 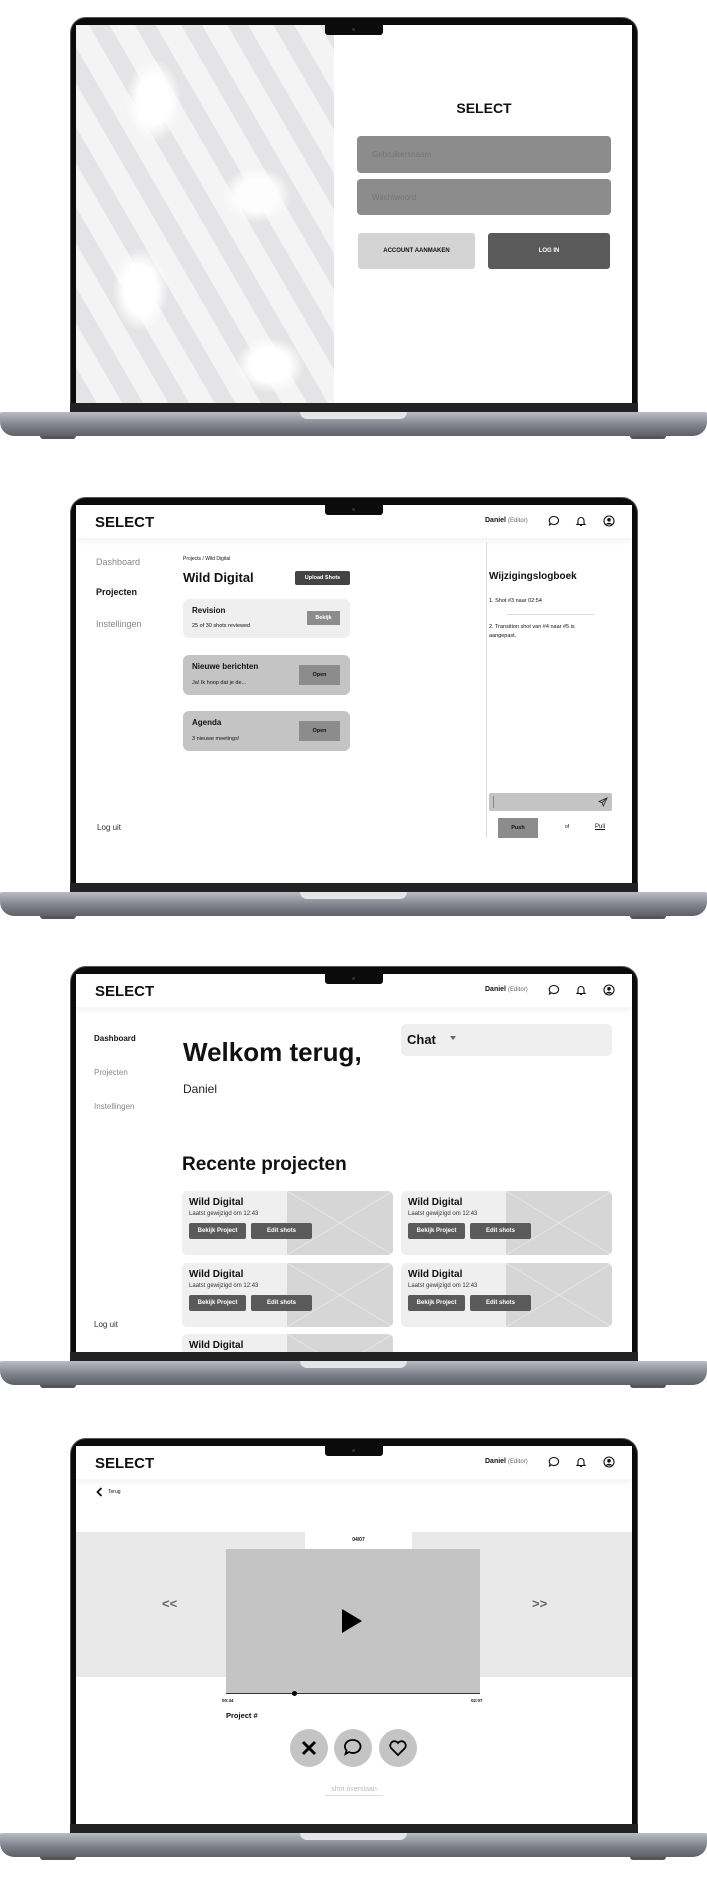 What do you see at coordinates (295, 1693) in the screenshot?
I see `timeline-knob` at bounding box center [295, 1693].